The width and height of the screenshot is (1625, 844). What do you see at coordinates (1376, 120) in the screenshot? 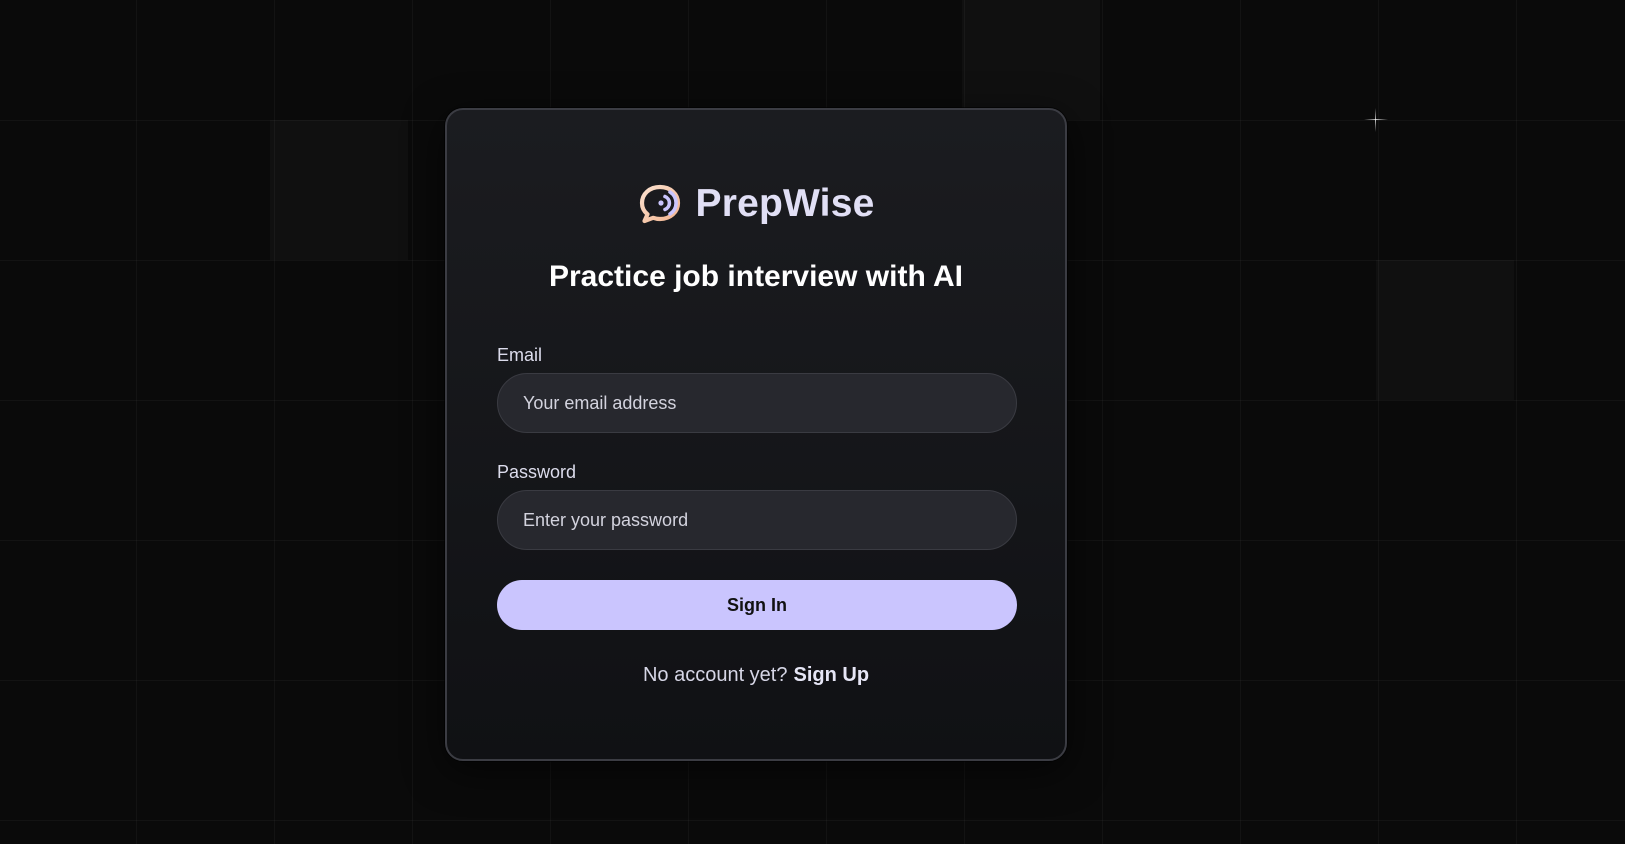
I see `sparkle-icon` at bounding box center [1376, 120].